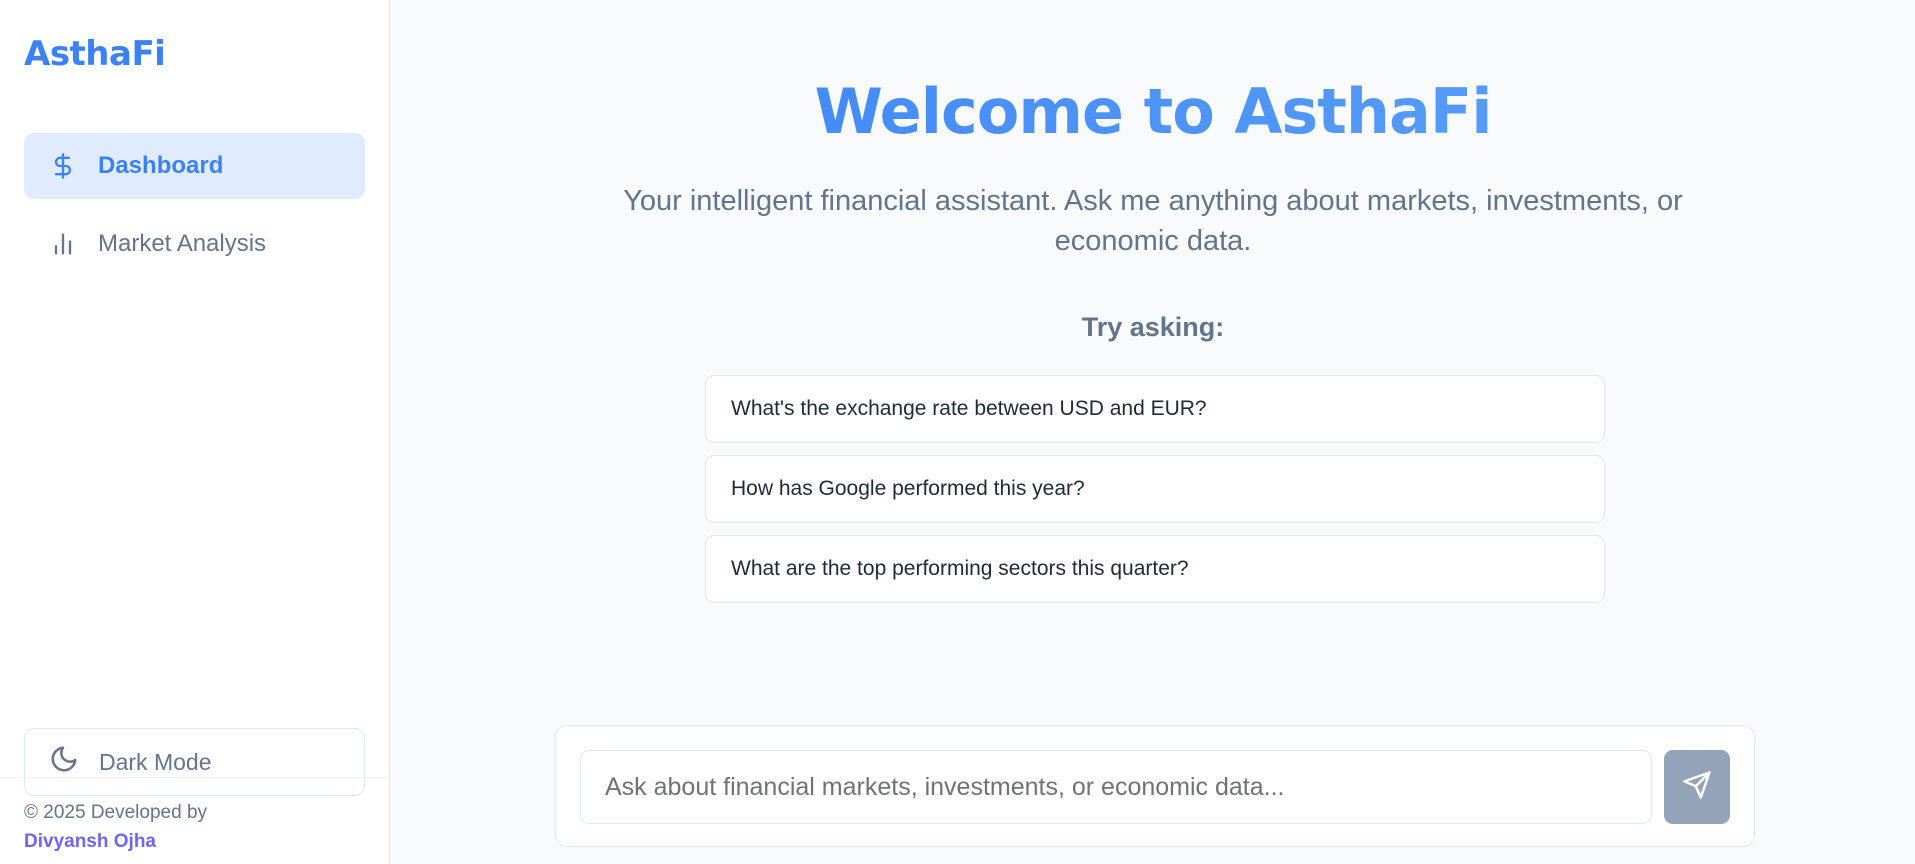 The width and height of the screenshot is (1915, 864). I want to click on dark-mode-label: Dark Mode, so click(155, 761).